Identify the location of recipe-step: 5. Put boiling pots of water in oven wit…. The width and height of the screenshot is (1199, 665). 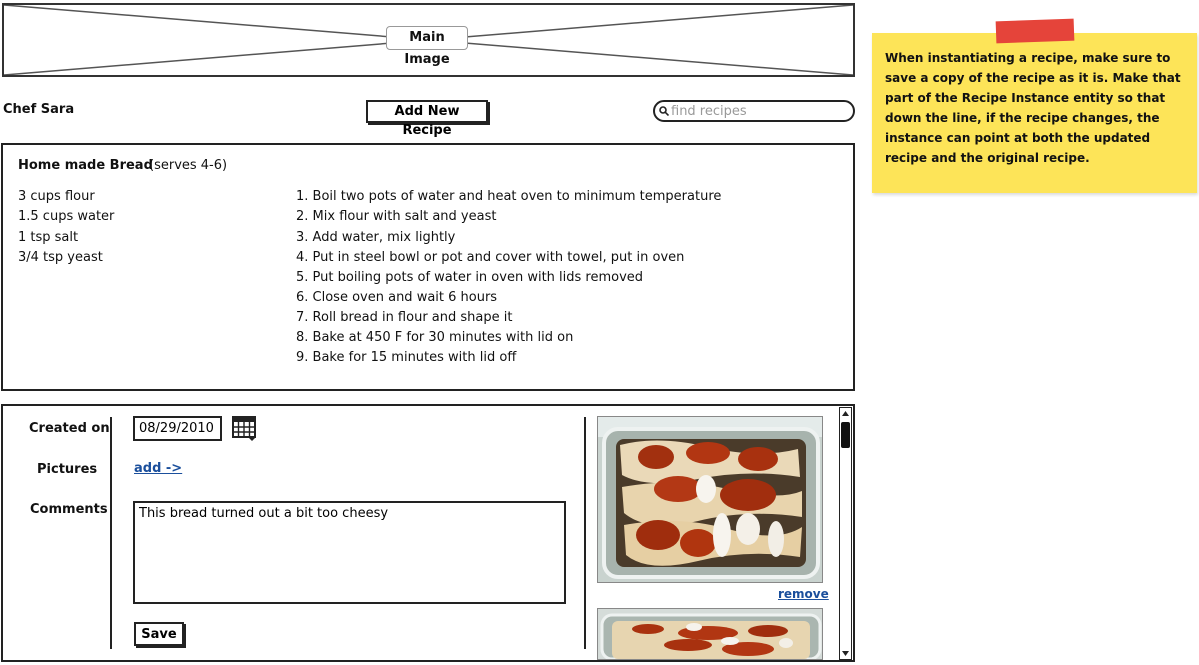
(470, 277).